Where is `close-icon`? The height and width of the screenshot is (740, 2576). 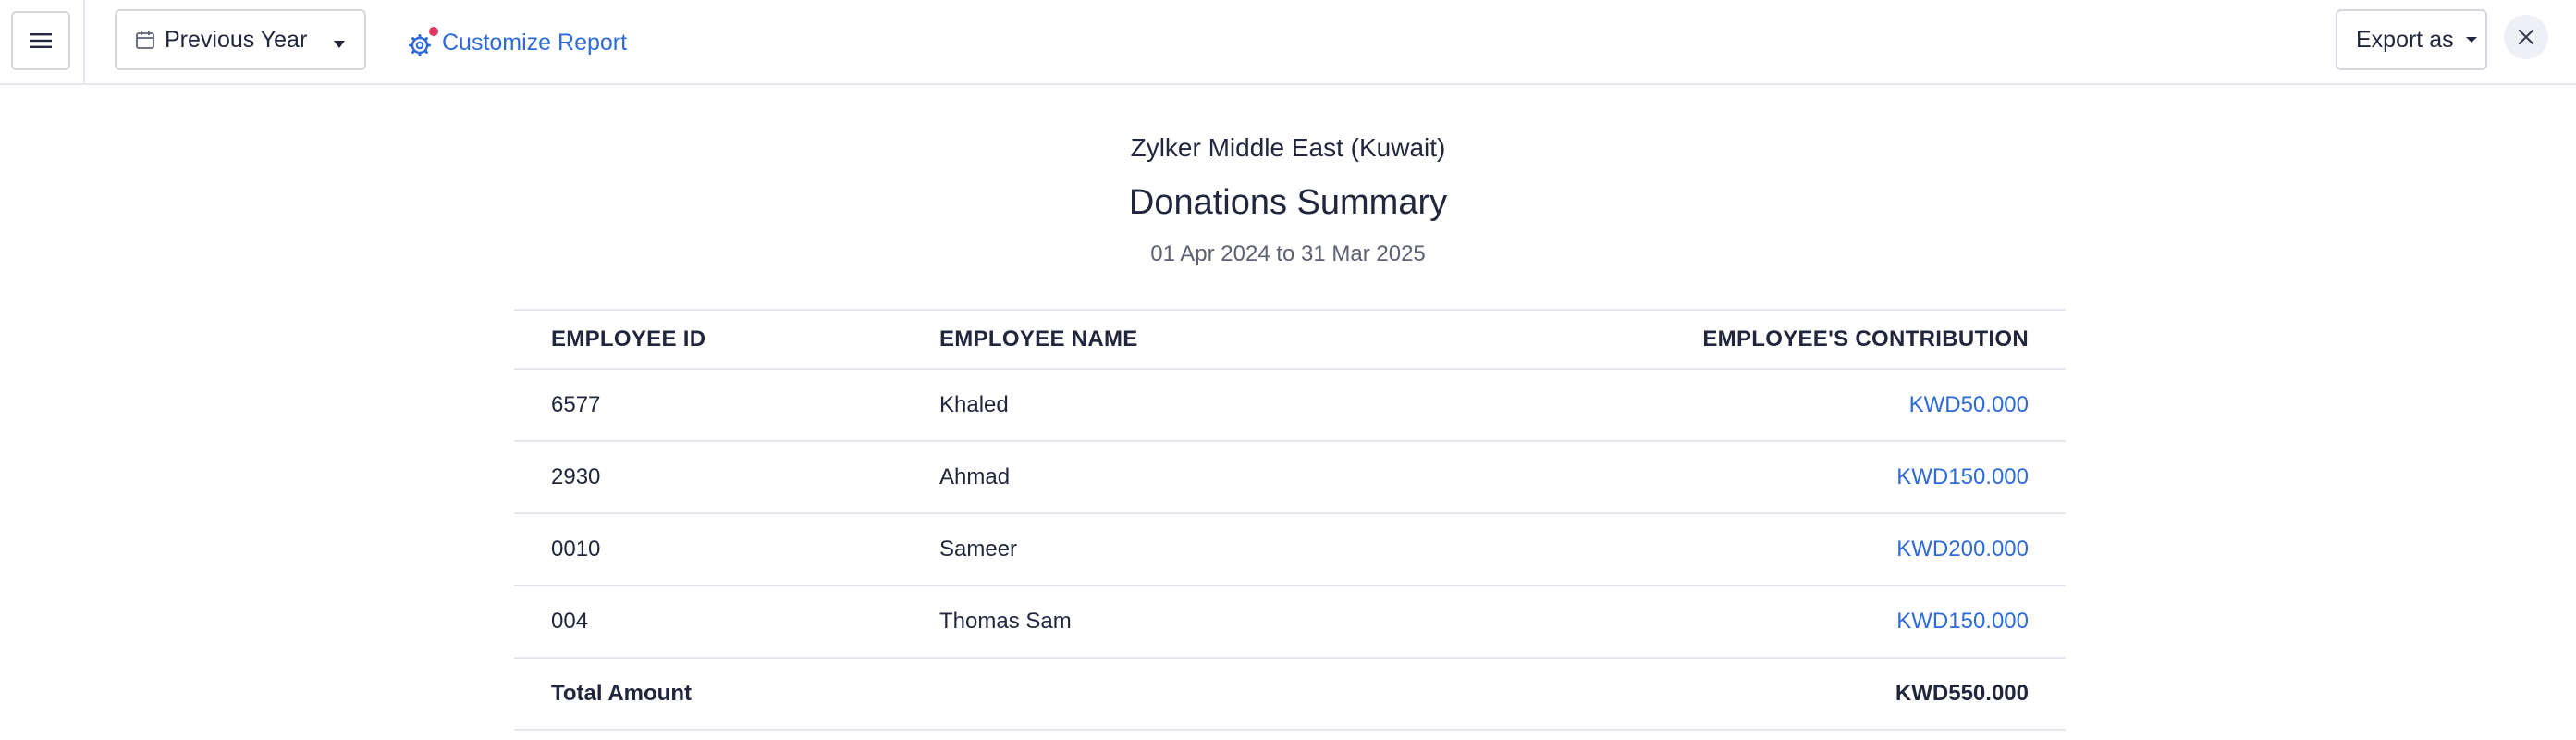 close-icon is located at coordinates (2526, 37).